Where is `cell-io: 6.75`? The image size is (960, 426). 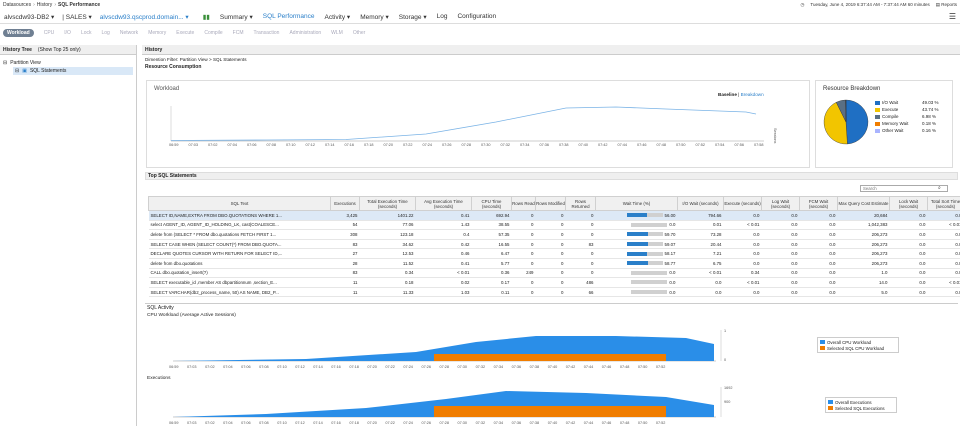 cell-io: 6.75 is located at coordinates (700, 263).